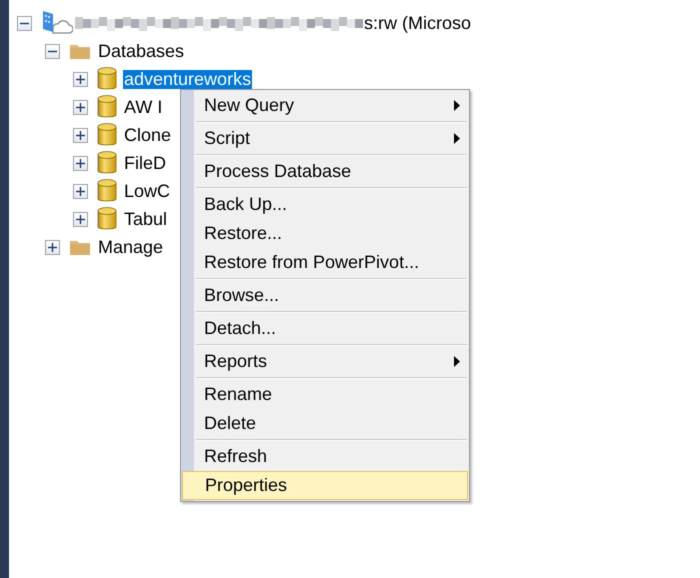 Image resolution: width=700 pixels, height=578 pixels. What do you see at coordinates (147, 135) in the screenshot?
I see `tree-item: Clone` at bounding box center [147, 135].